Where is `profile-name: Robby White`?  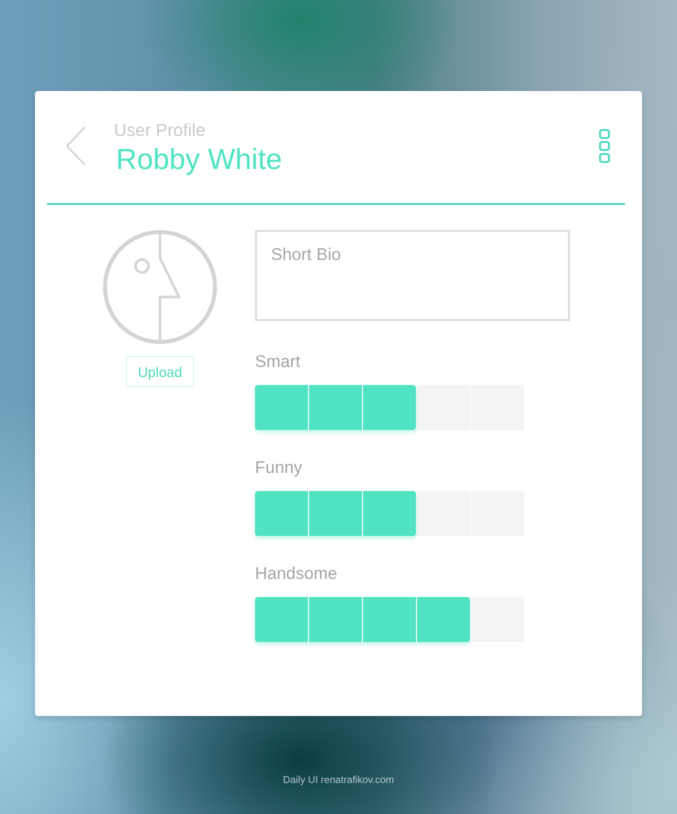
profile-name: Robby White is located at coordinates (199, 160).